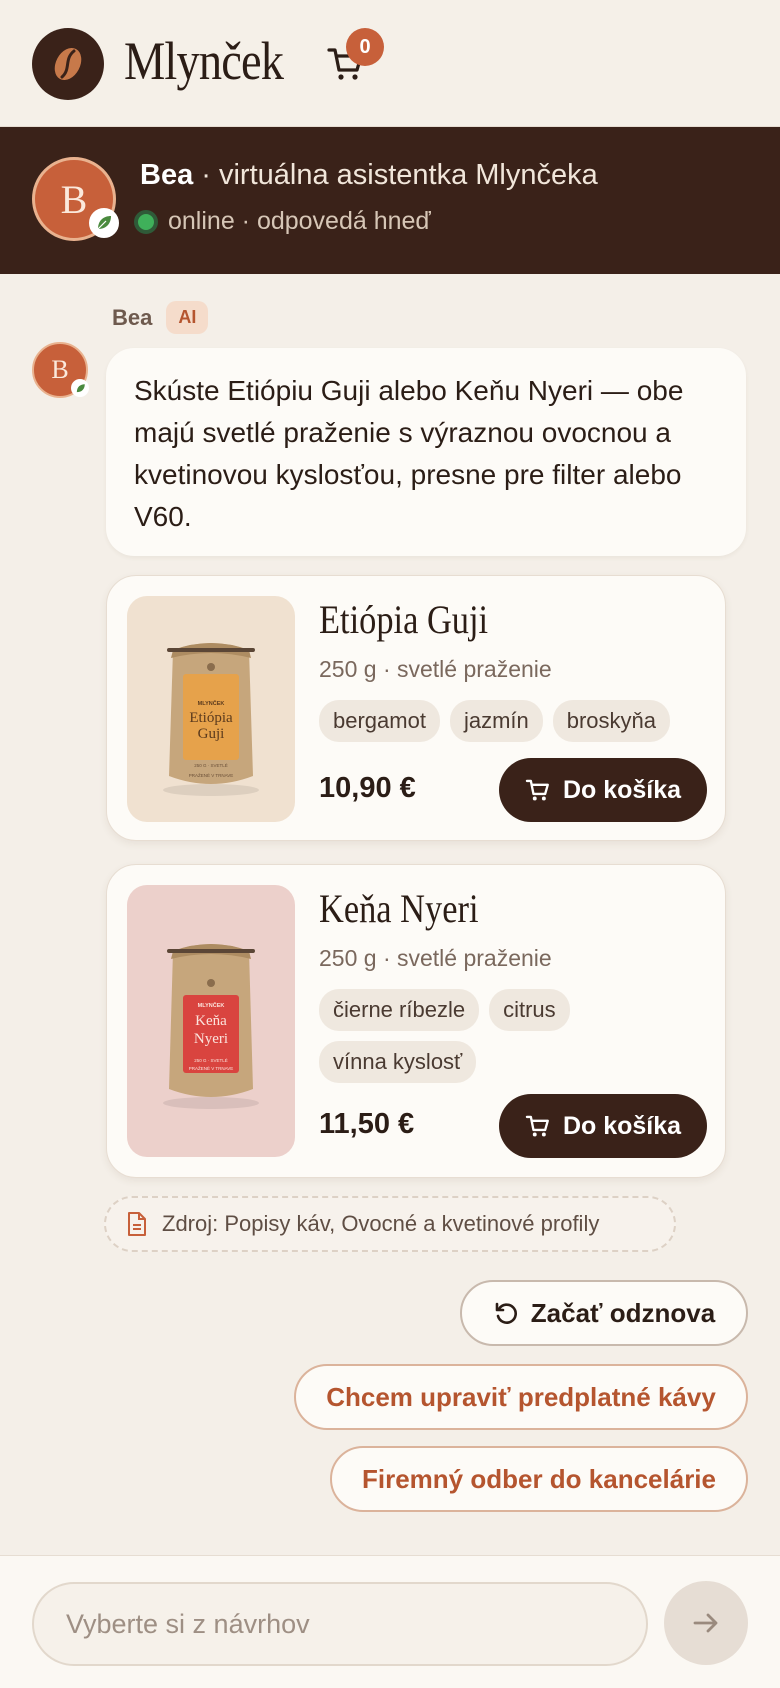 This screenshot has height=1688, width=780. Describe the element at coordinates (137, 1224) in the screenshot. I see `document-icon` at that location.